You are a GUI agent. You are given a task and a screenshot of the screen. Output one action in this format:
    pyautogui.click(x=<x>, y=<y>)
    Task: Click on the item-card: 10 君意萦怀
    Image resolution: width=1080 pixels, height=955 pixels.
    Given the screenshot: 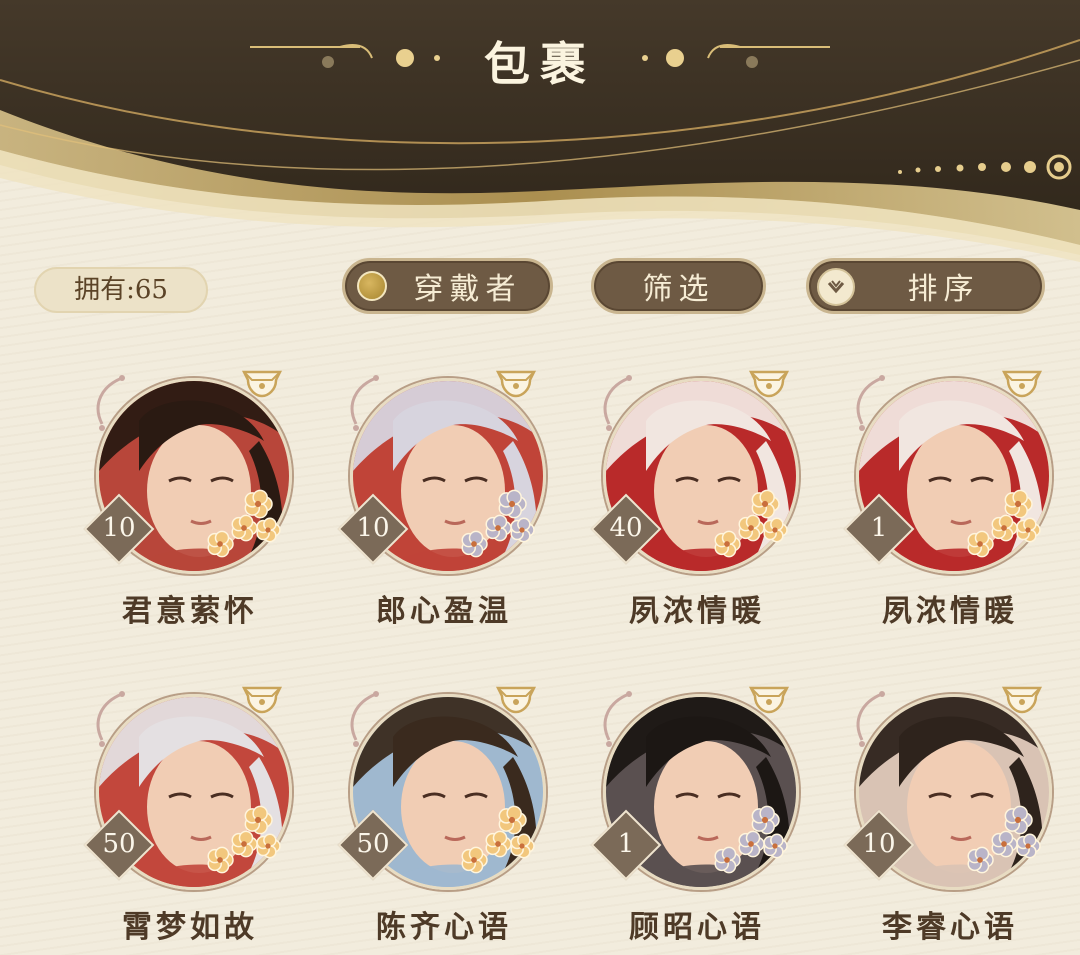 What is the action you would take?
    pyautogui.click(x=190, y=501)
    